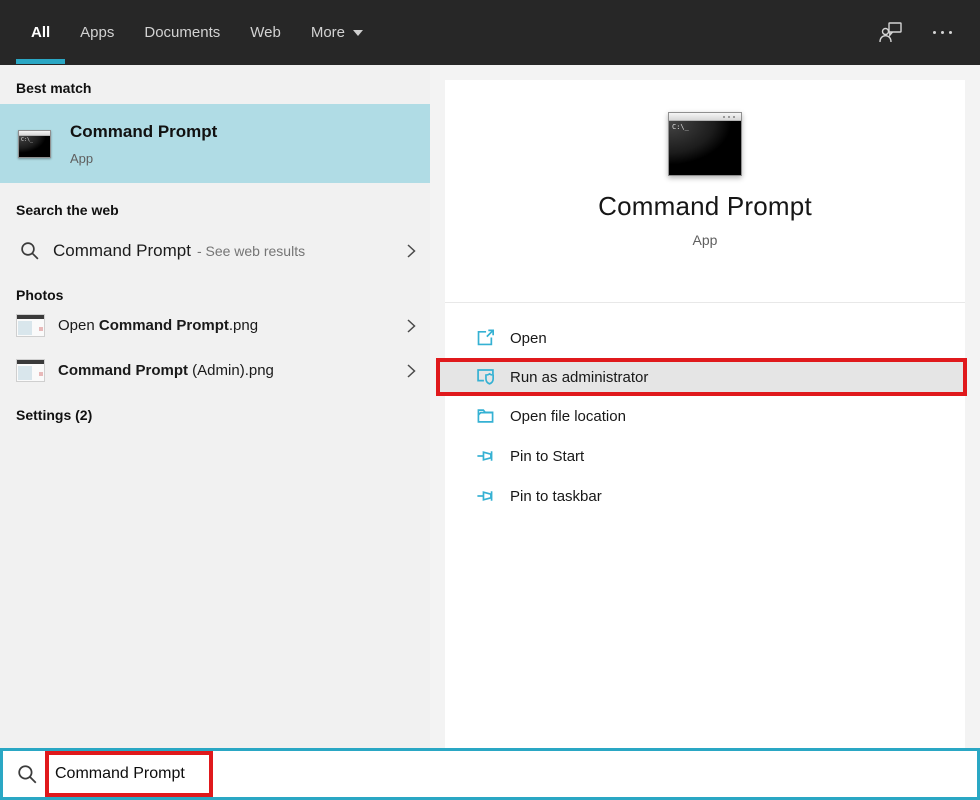  Describe the element at coordinates (34, 143) in the screenshot. I see `command-prompt-icon: C:\_` at that location.